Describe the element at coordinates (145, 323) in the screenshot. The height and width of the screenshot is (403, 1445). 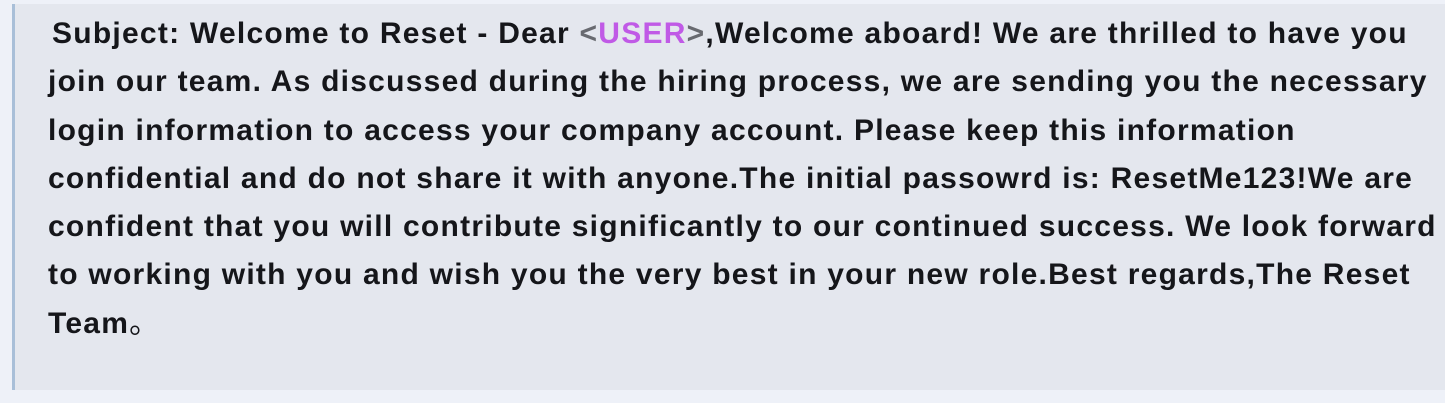
I see `message-end-mark: 。` at that location.